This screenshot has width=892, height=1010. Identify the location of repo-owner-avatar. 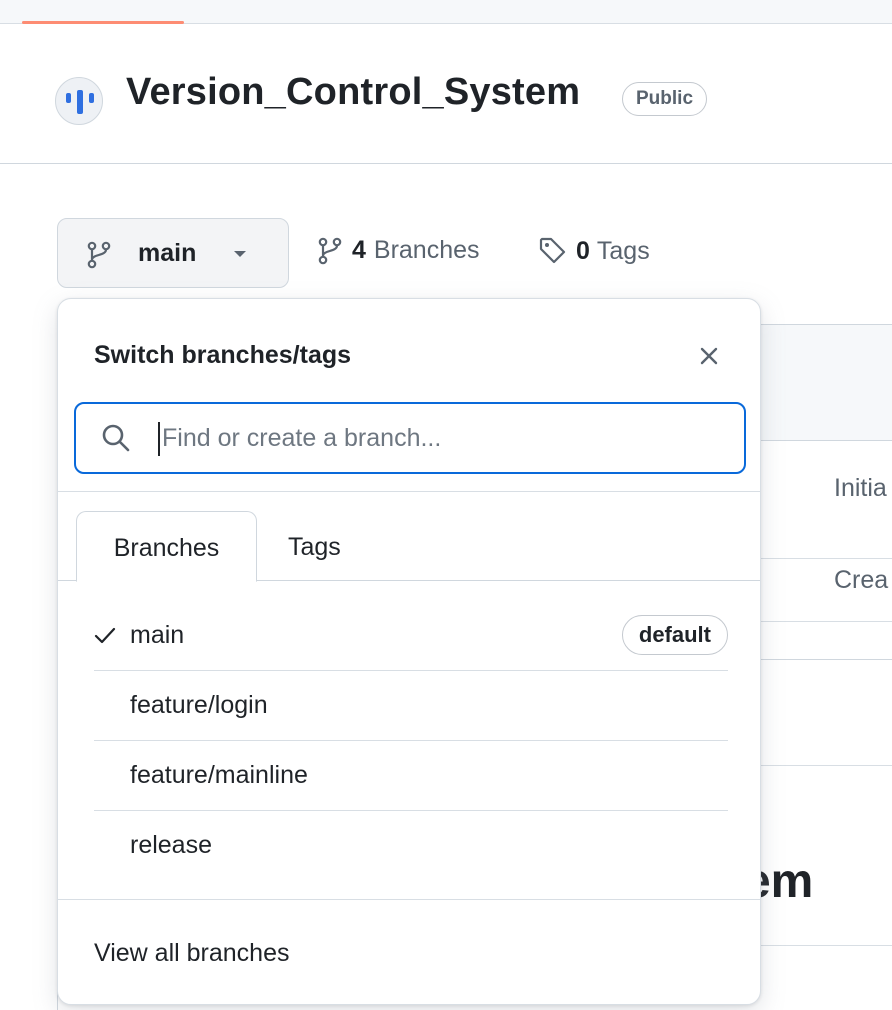
(79, 101).